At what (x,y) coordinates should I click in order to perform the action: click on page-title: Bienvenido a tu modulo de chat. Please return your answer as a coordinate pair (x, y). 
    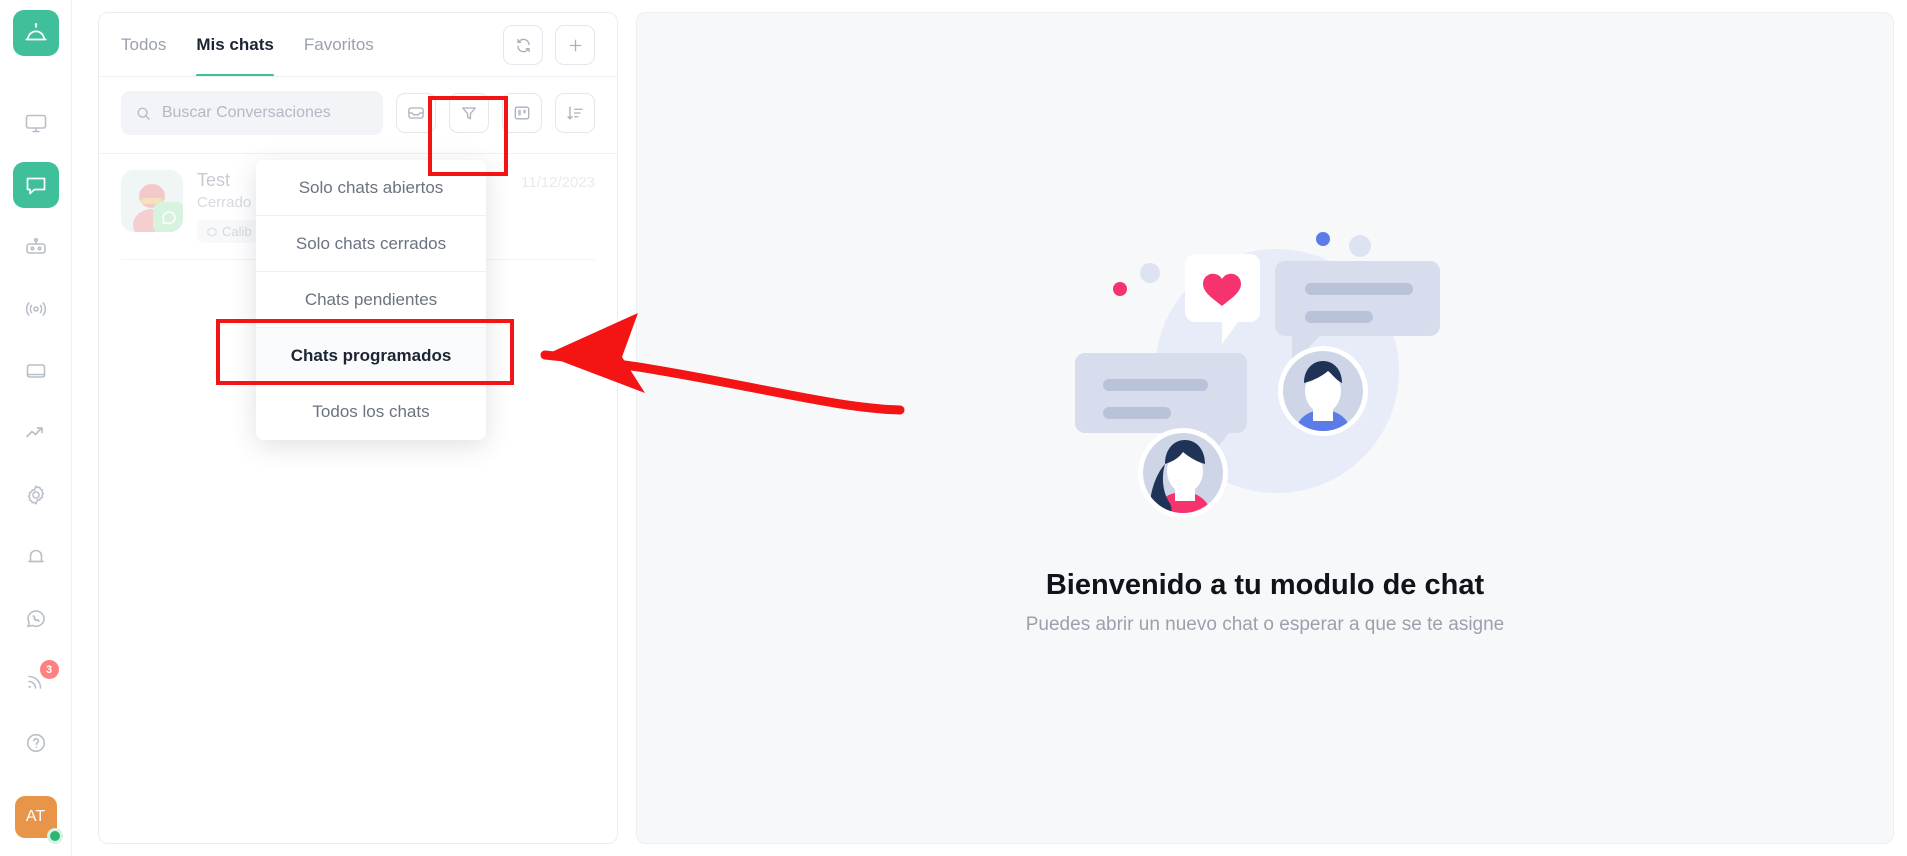
    Looking at the image, I should click on (1265, 584).